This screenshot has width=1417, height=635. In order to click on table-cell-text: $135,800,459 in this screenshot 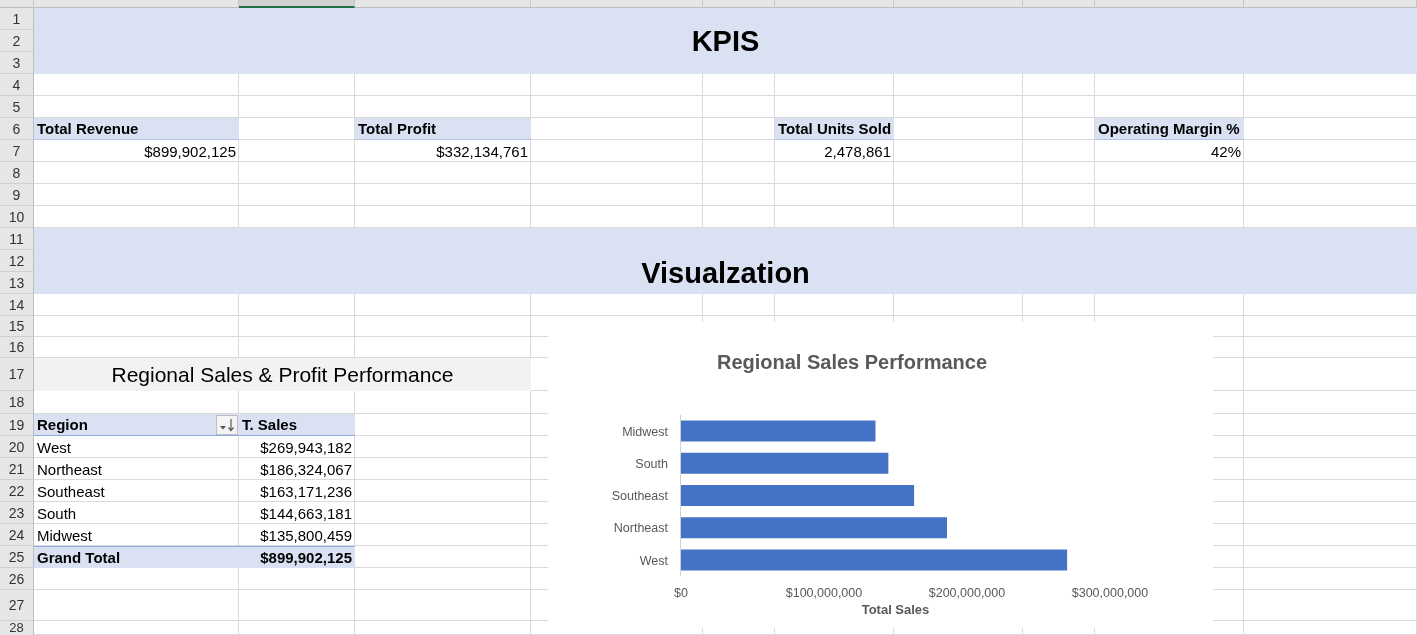, I will do `click(306, 535)`.